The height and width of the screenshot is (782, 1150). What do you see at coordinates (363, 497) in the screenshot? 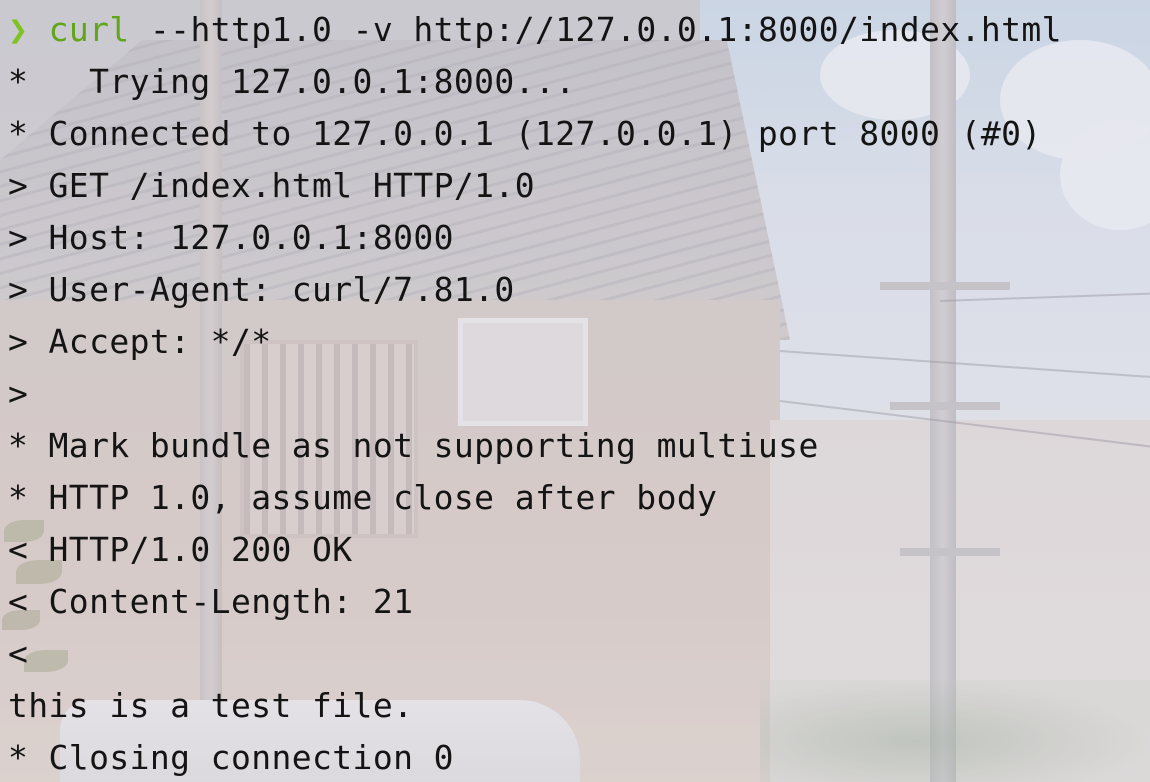
I see `output-line: * HTTP 1.0, assume close after body` at bounding box center [363, 497].